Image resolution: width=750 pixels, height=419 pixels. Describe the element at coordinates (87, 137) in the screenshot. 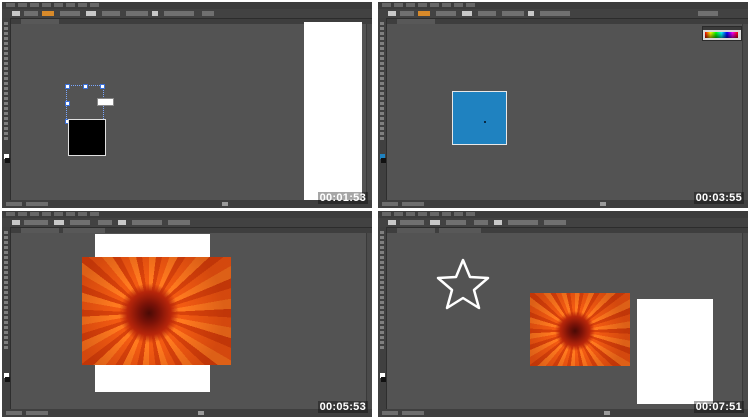

I see `black-rectangle` at that location.